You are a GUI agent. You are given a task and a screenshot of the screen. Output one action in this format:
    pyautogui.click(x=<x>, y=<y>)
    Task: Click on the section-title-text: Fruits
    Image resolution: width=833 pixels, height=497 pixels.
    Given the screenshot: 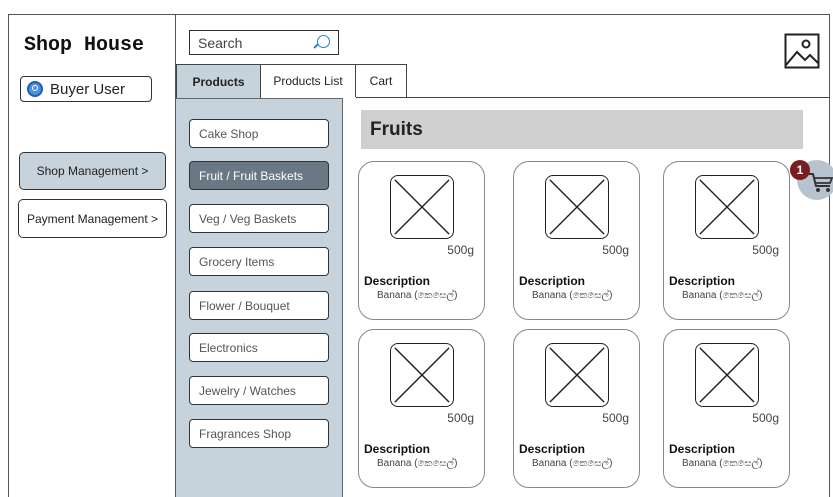 What is the action you would take?
    pyautogui.click(x=396, y=129)
    